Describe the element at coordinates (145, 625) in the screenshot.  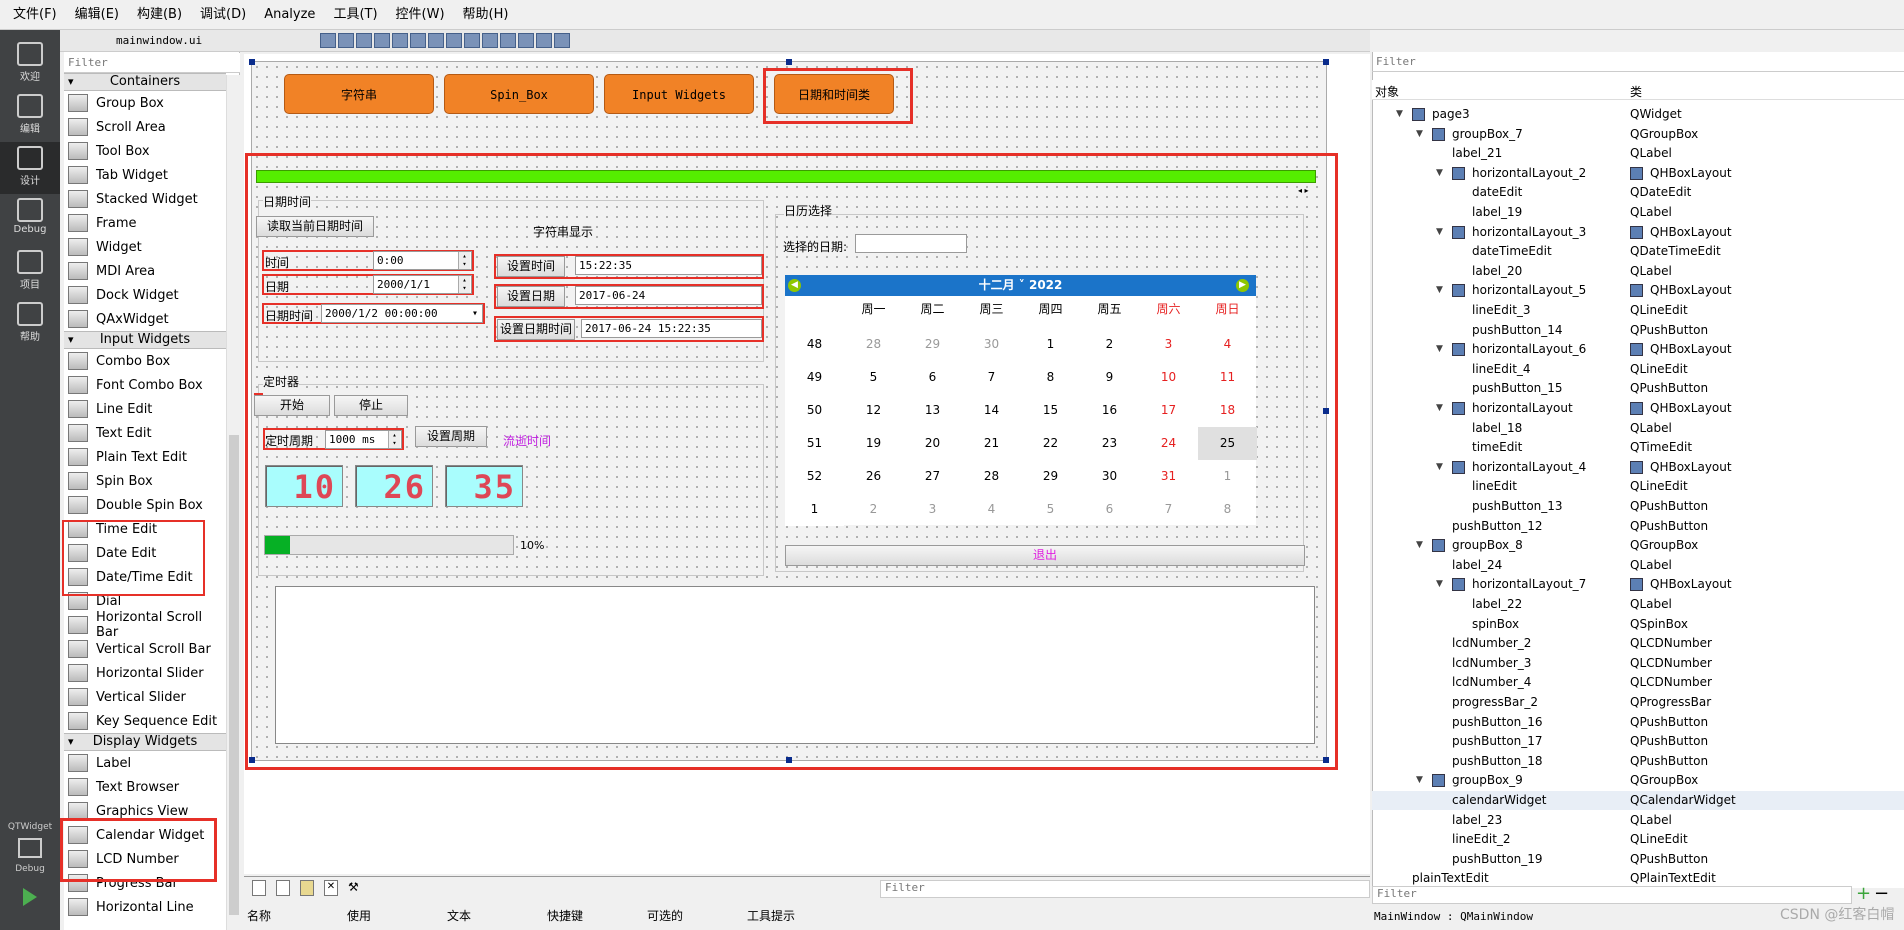
I see `widget-item: Horizontal Scroll Bar` at that location.